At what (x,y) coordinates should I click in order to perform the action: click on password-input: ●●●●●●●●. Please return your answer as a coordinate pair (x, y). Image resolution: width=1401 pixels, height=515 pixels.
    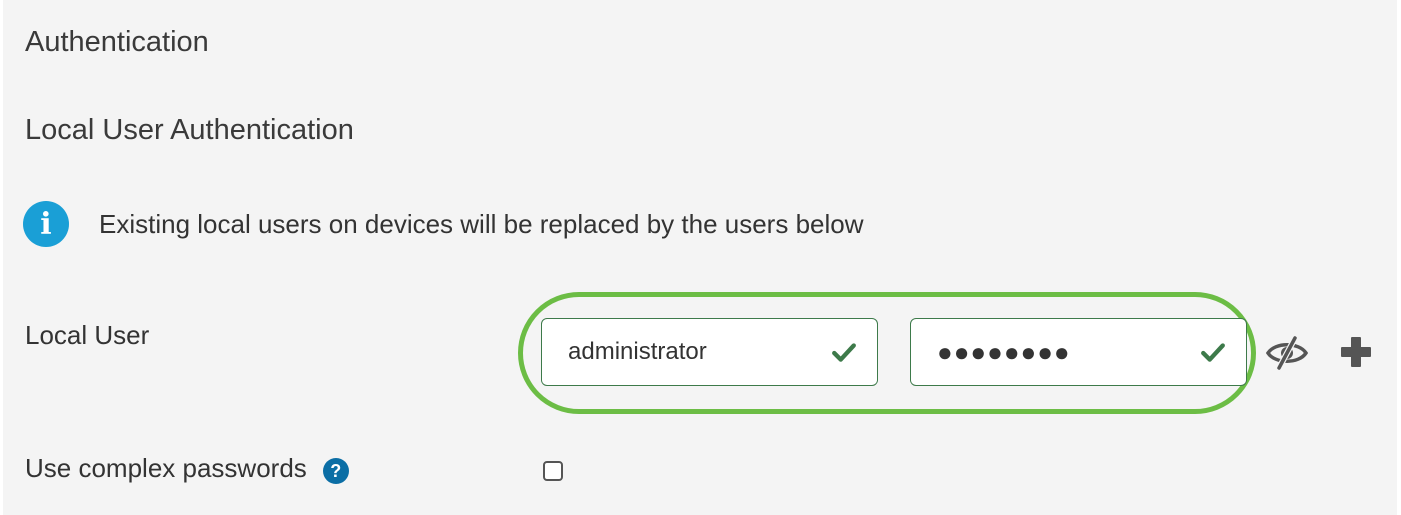
    Looking at the image, I should click on (1078, 352).